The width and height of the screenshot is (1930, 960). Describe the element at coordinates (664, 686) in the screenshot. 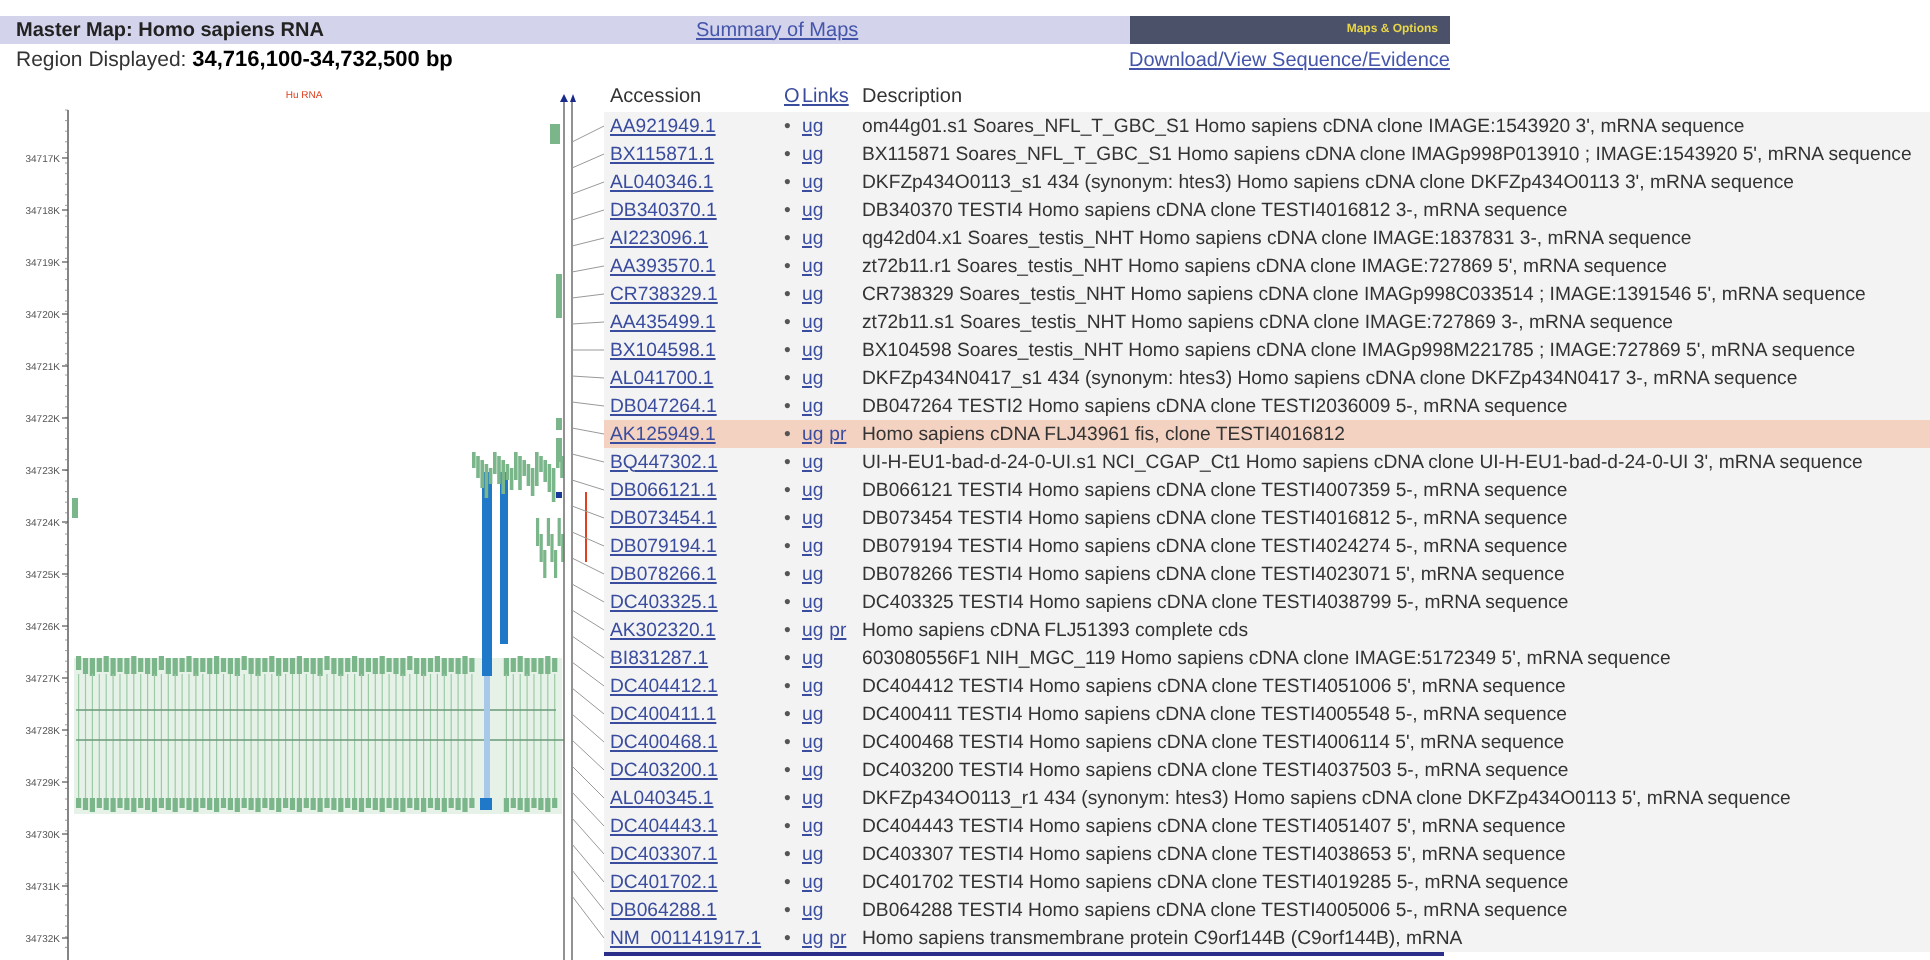

I see `accession-link: DC404412.1` at that location.